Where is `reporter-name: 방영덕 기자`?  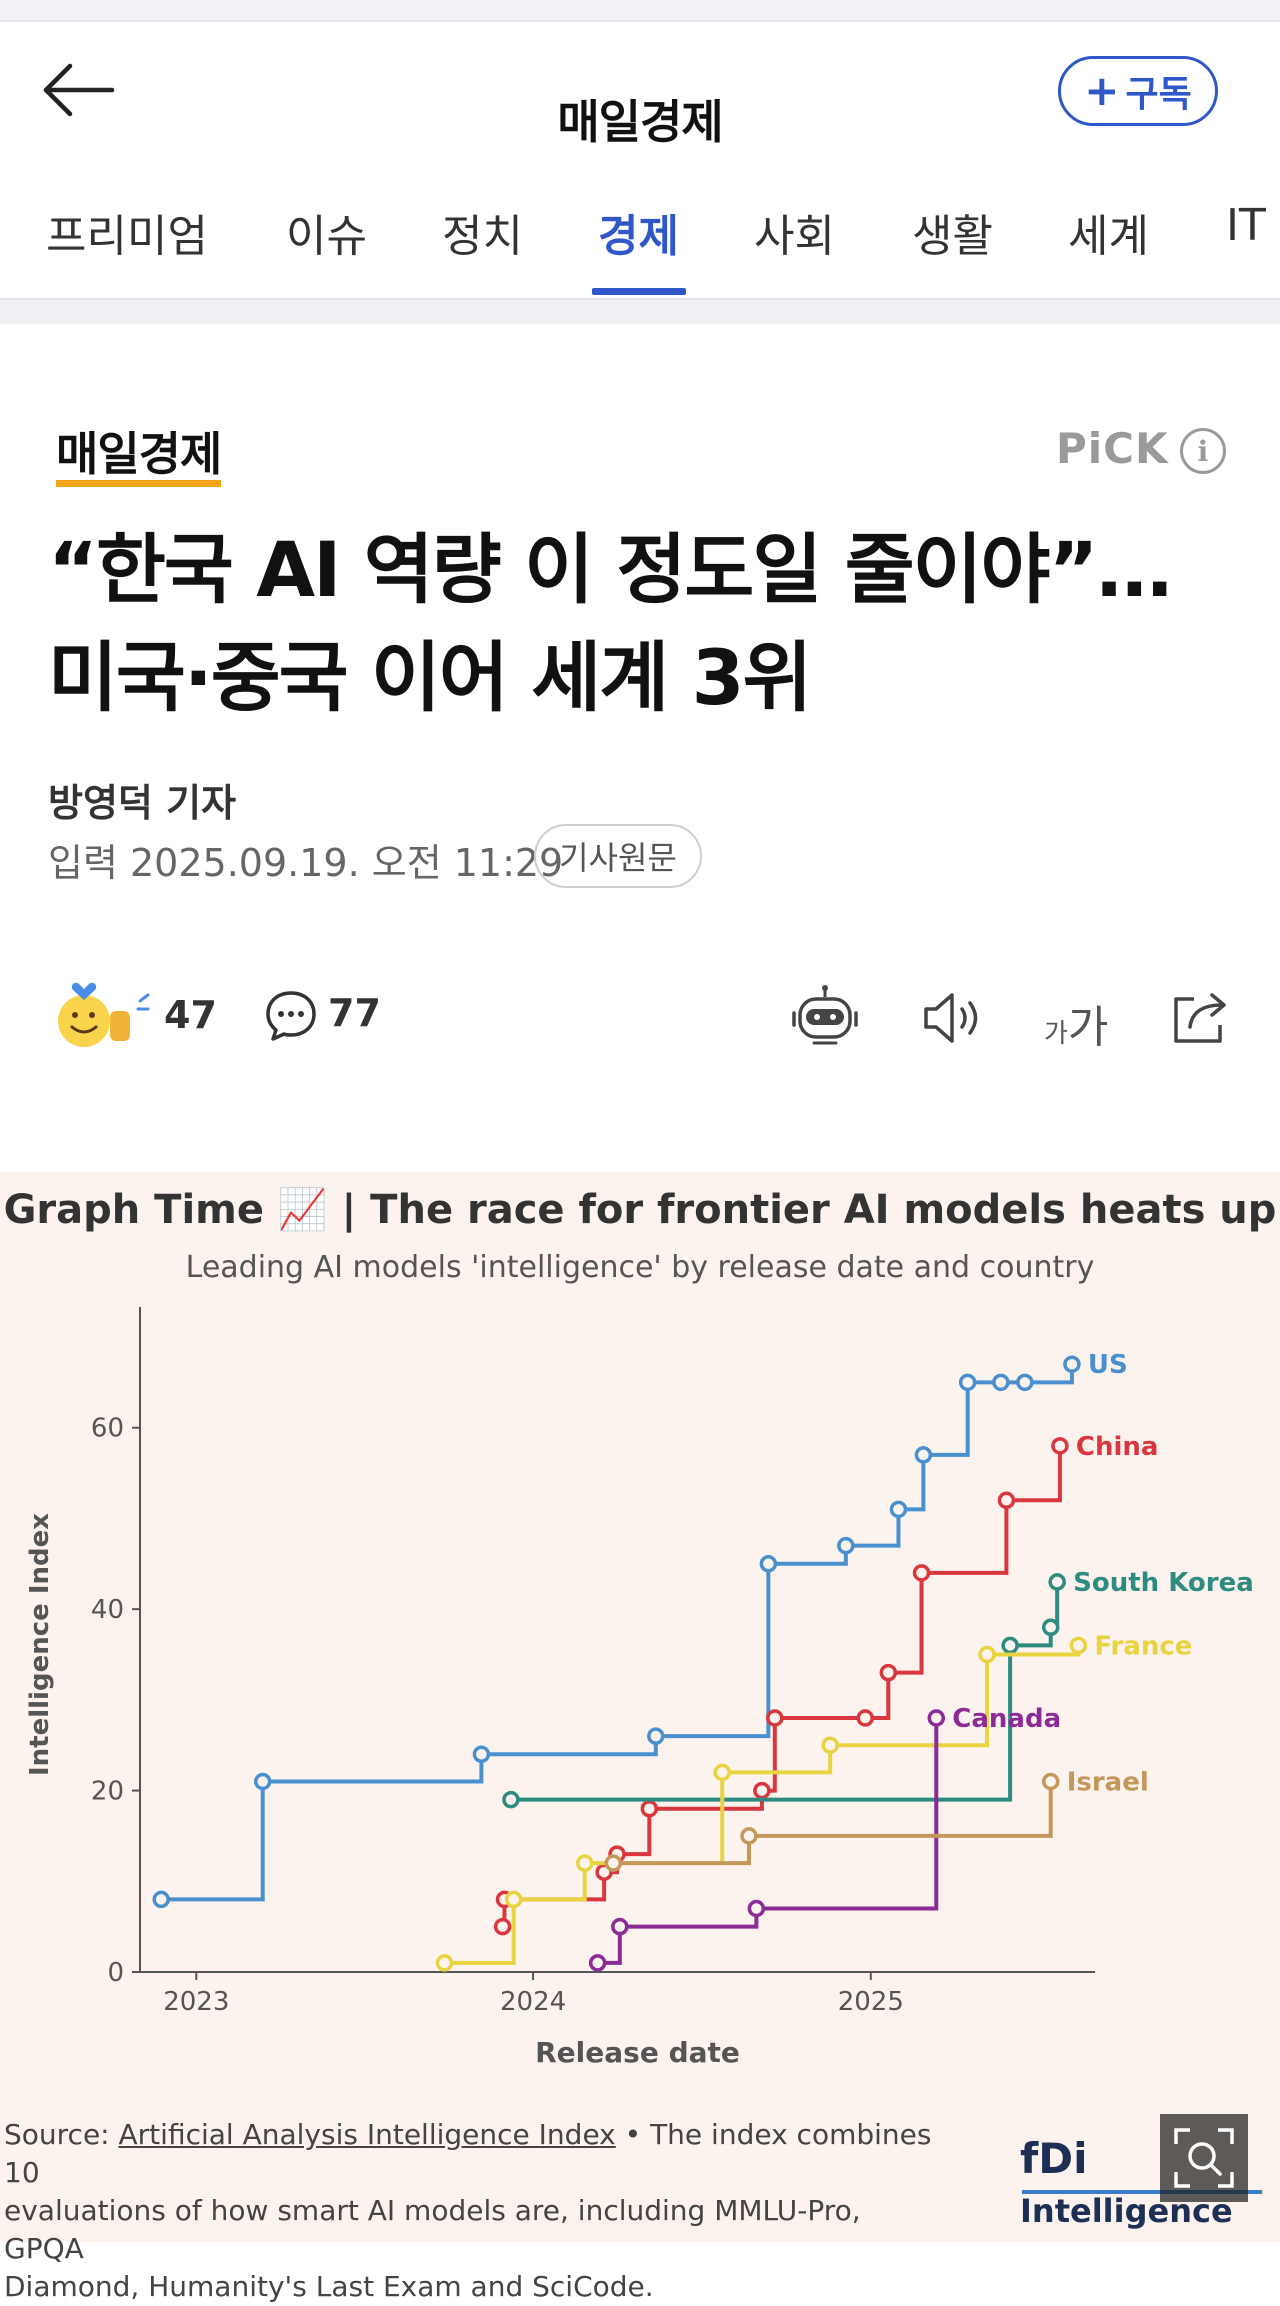
reporter-name: 방영덕 기자 is located at coordinates (142, 799).